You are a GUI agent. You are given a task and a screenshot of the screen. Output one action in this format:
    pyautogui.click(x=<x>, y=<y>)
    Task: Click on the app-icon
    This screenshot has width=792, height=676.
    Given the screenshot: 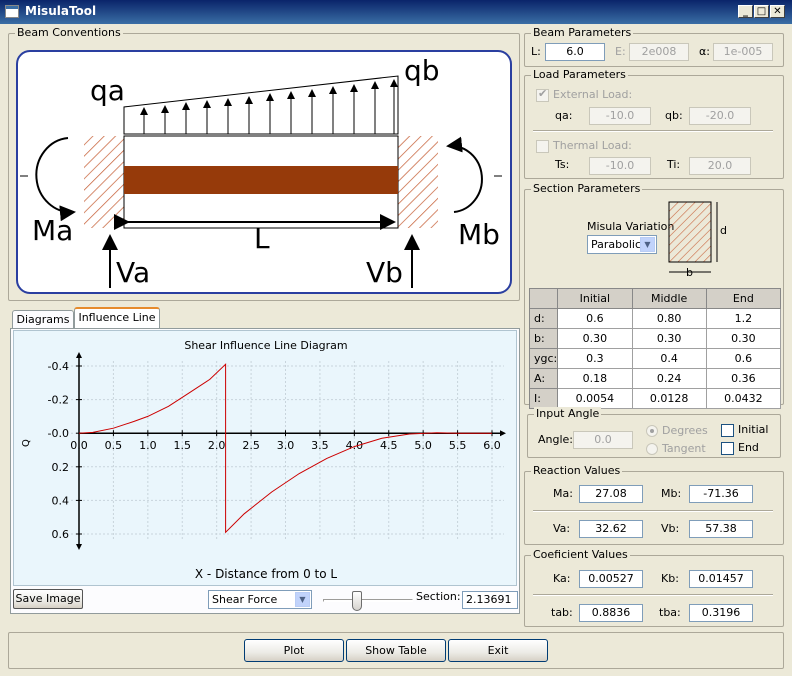 What is the action you would take?
    pyautogui.click(x=12, y=11)
    